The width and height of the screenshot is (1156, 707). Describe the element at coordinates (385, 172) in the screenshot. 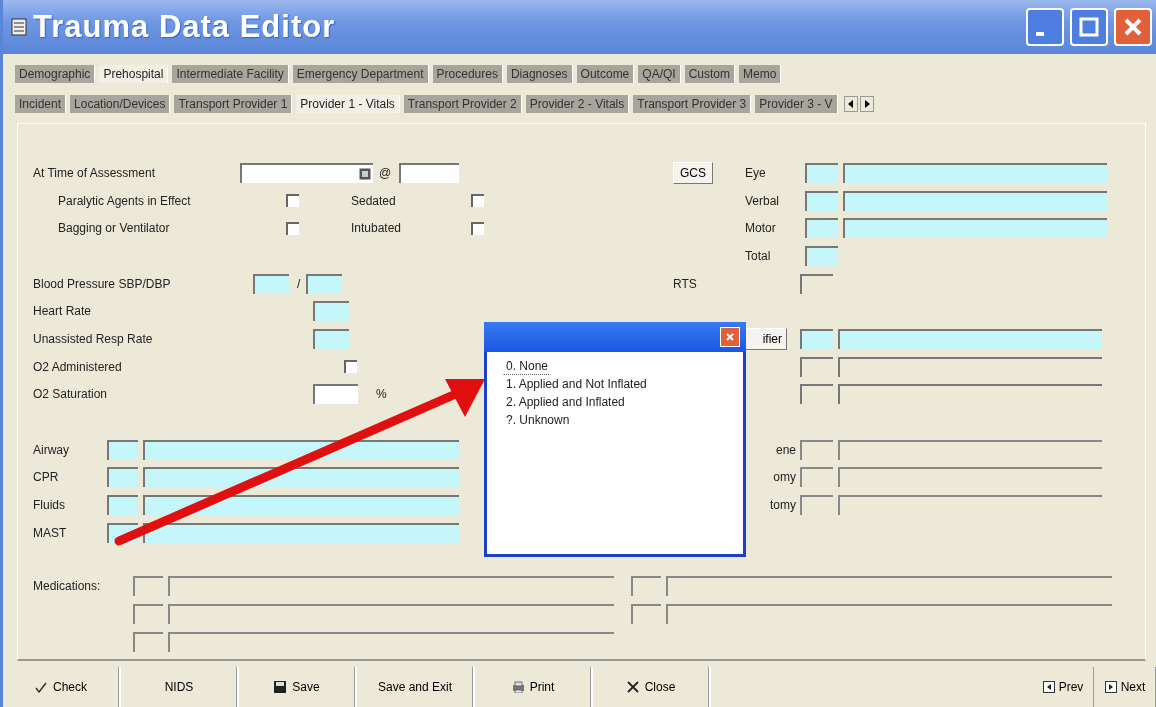

I see `at-sign: @` at that location.